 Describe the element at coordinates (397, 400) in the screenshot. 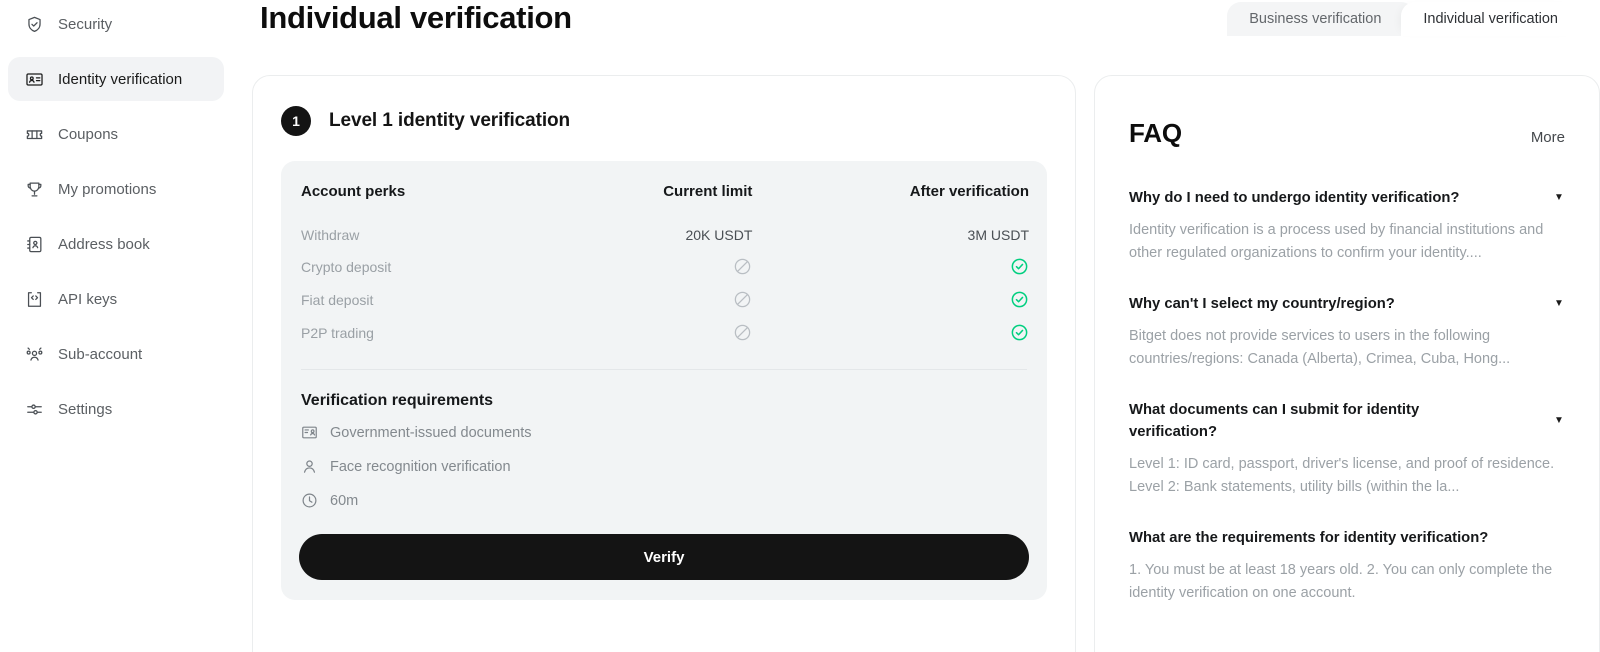

I see `verification-requirements-title: Verification requirements` at that location.